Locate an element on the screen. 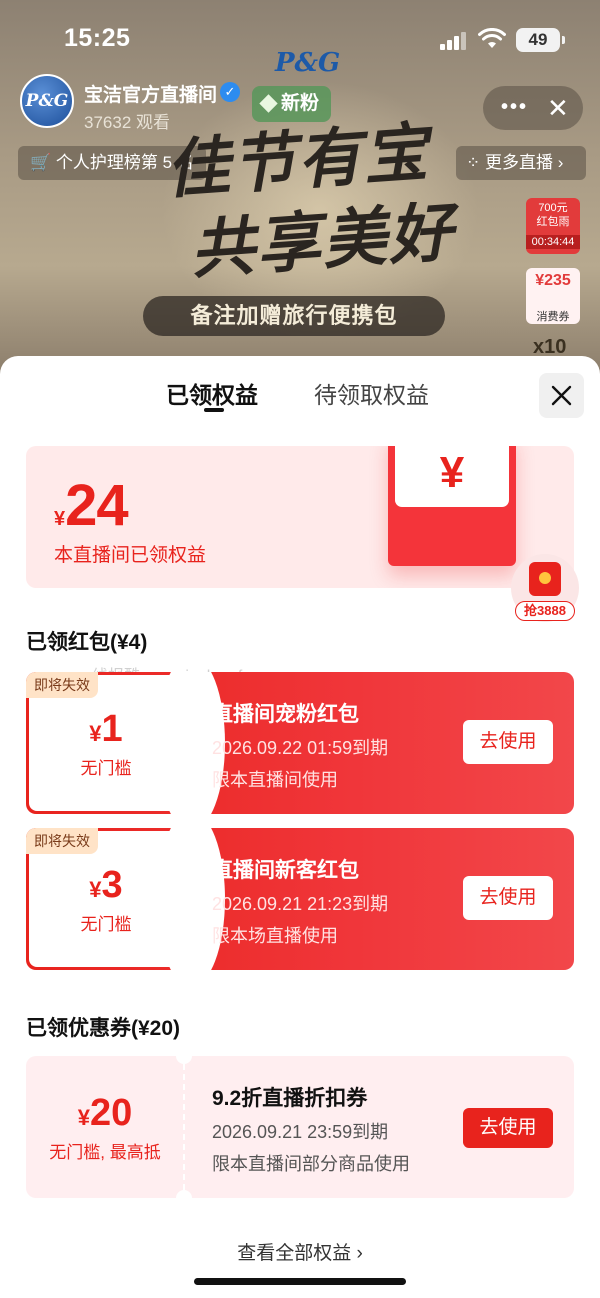  battery-indicator: 49 is located at coordinates (540, 40).